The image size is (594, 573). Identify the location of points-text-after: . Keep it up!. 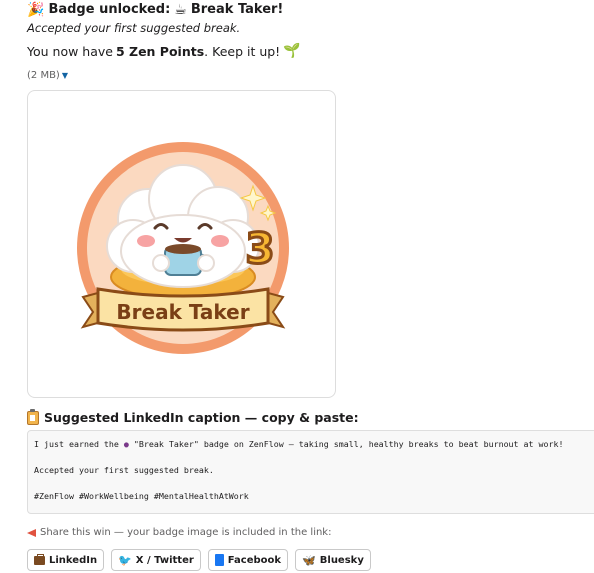
(242, 51).